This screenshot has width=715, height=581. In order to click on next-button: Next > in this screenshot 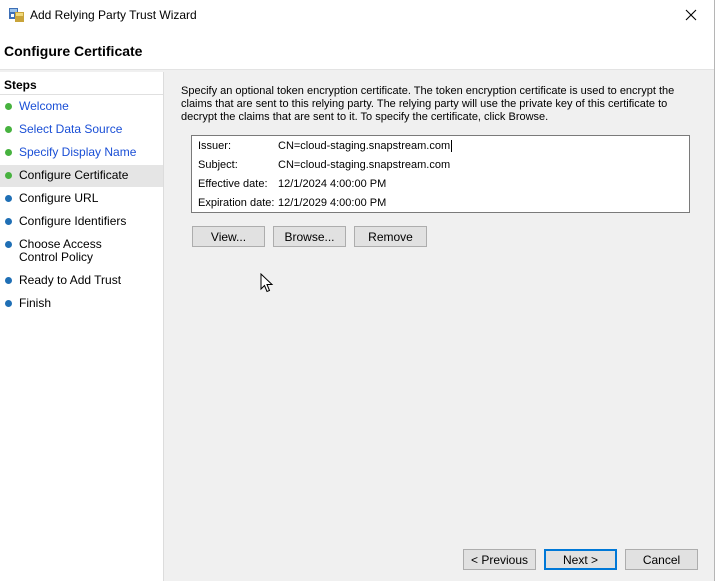, I will do `click(580, 559)`.